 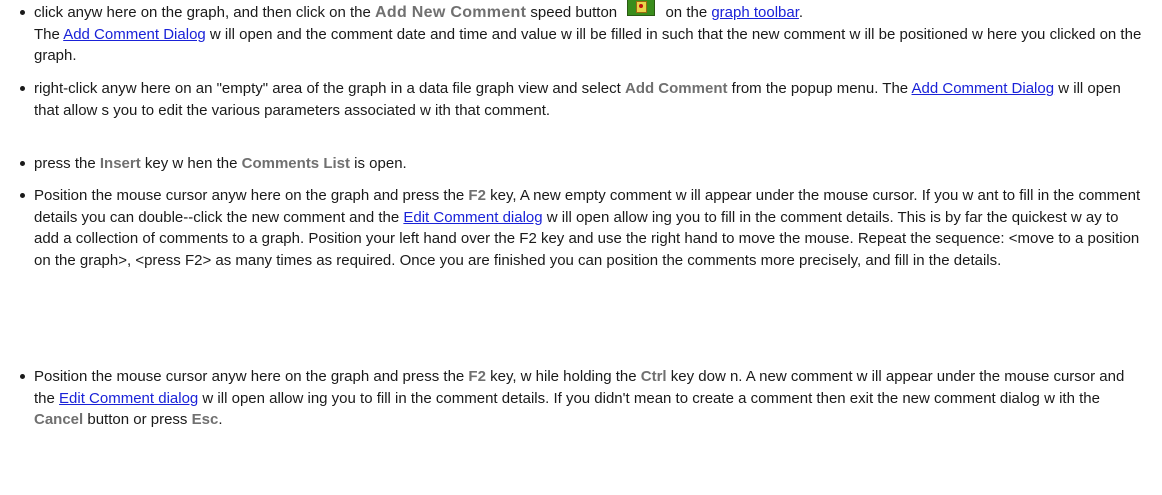 I want to click on item-text: key, w hile holding the, so click(x=563, y=376).